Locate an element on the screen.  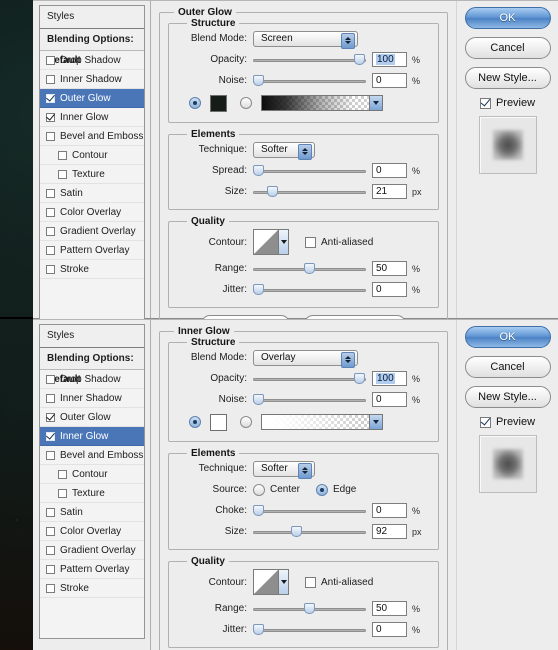
sidebar-item-gradient-overlay: Gradient Overlay is located at coordinates (92, 550).